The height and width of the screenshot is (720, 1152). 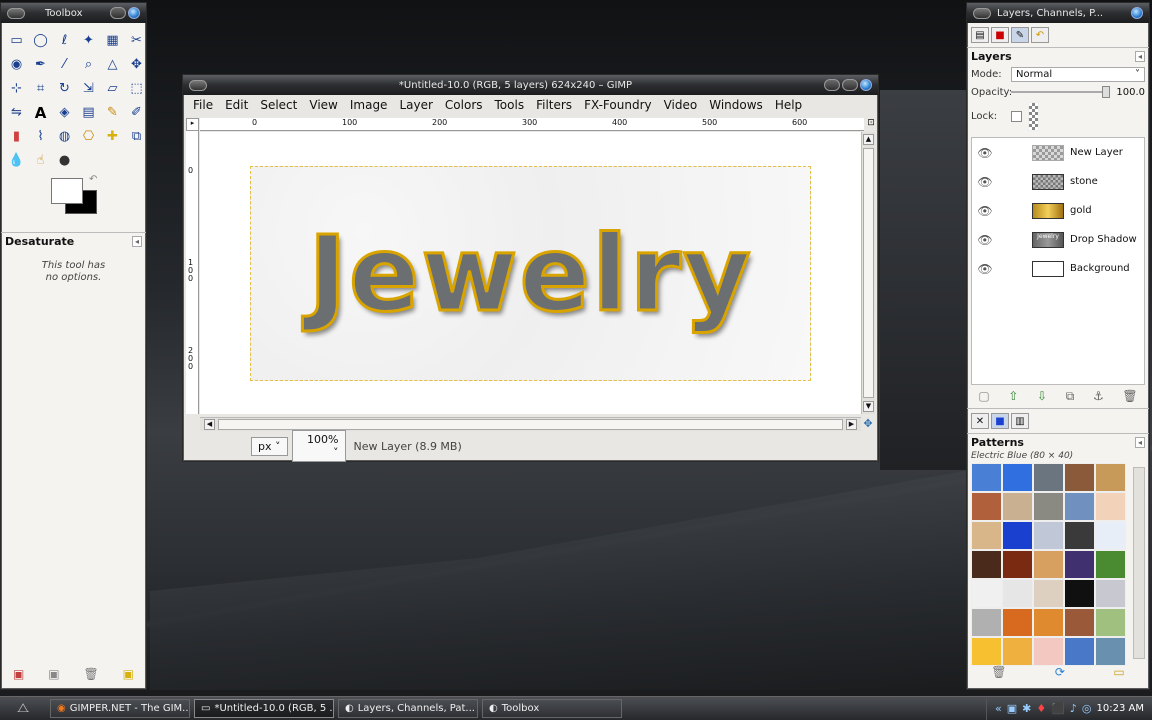 What do you see at coordinates (18, 674) in the screenshot?
I see `save-options-icon: ▣` at bounding box center [18, 674].